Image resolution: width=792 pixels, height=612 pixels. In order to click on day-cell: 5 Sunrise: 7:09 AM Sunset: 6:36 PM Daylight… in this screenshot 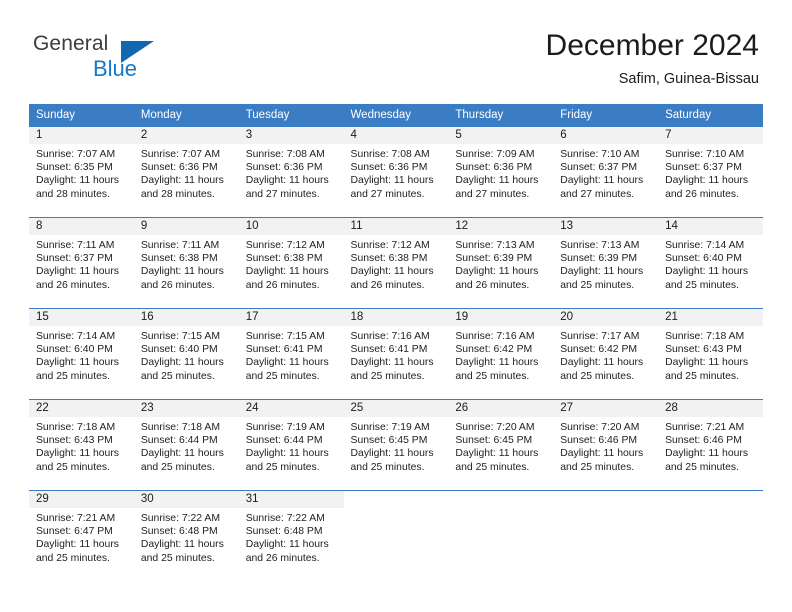, I will do `click(501, 172)`.